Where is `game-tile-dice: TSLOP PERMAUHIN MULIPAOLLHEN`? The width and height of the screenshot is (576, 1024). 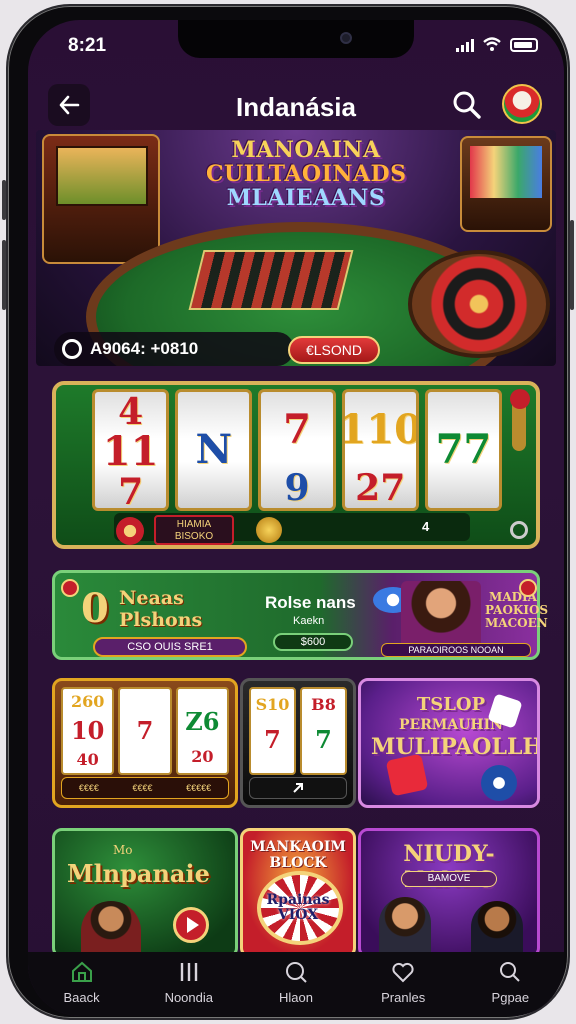 game-tile-dice: TSLOP PERMAUHIN MULIPAOLLHEN is located at coordinates (449, 743).